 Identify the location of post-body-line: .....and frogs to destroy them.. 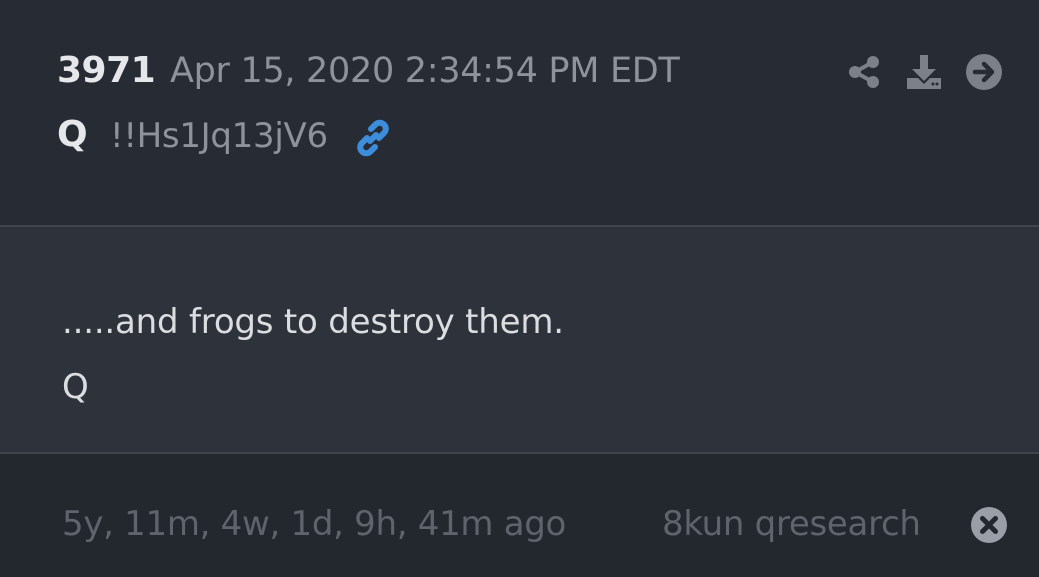
(313, 322).